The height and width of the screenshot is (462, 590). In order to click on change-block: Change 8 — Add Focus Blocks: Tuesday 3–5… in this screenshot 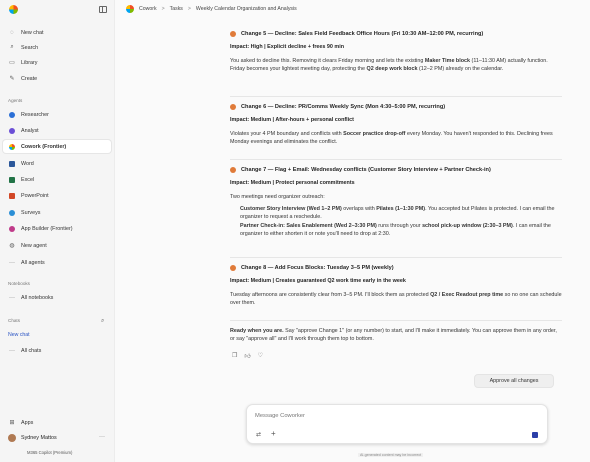, I will do `click(396, 285)`.